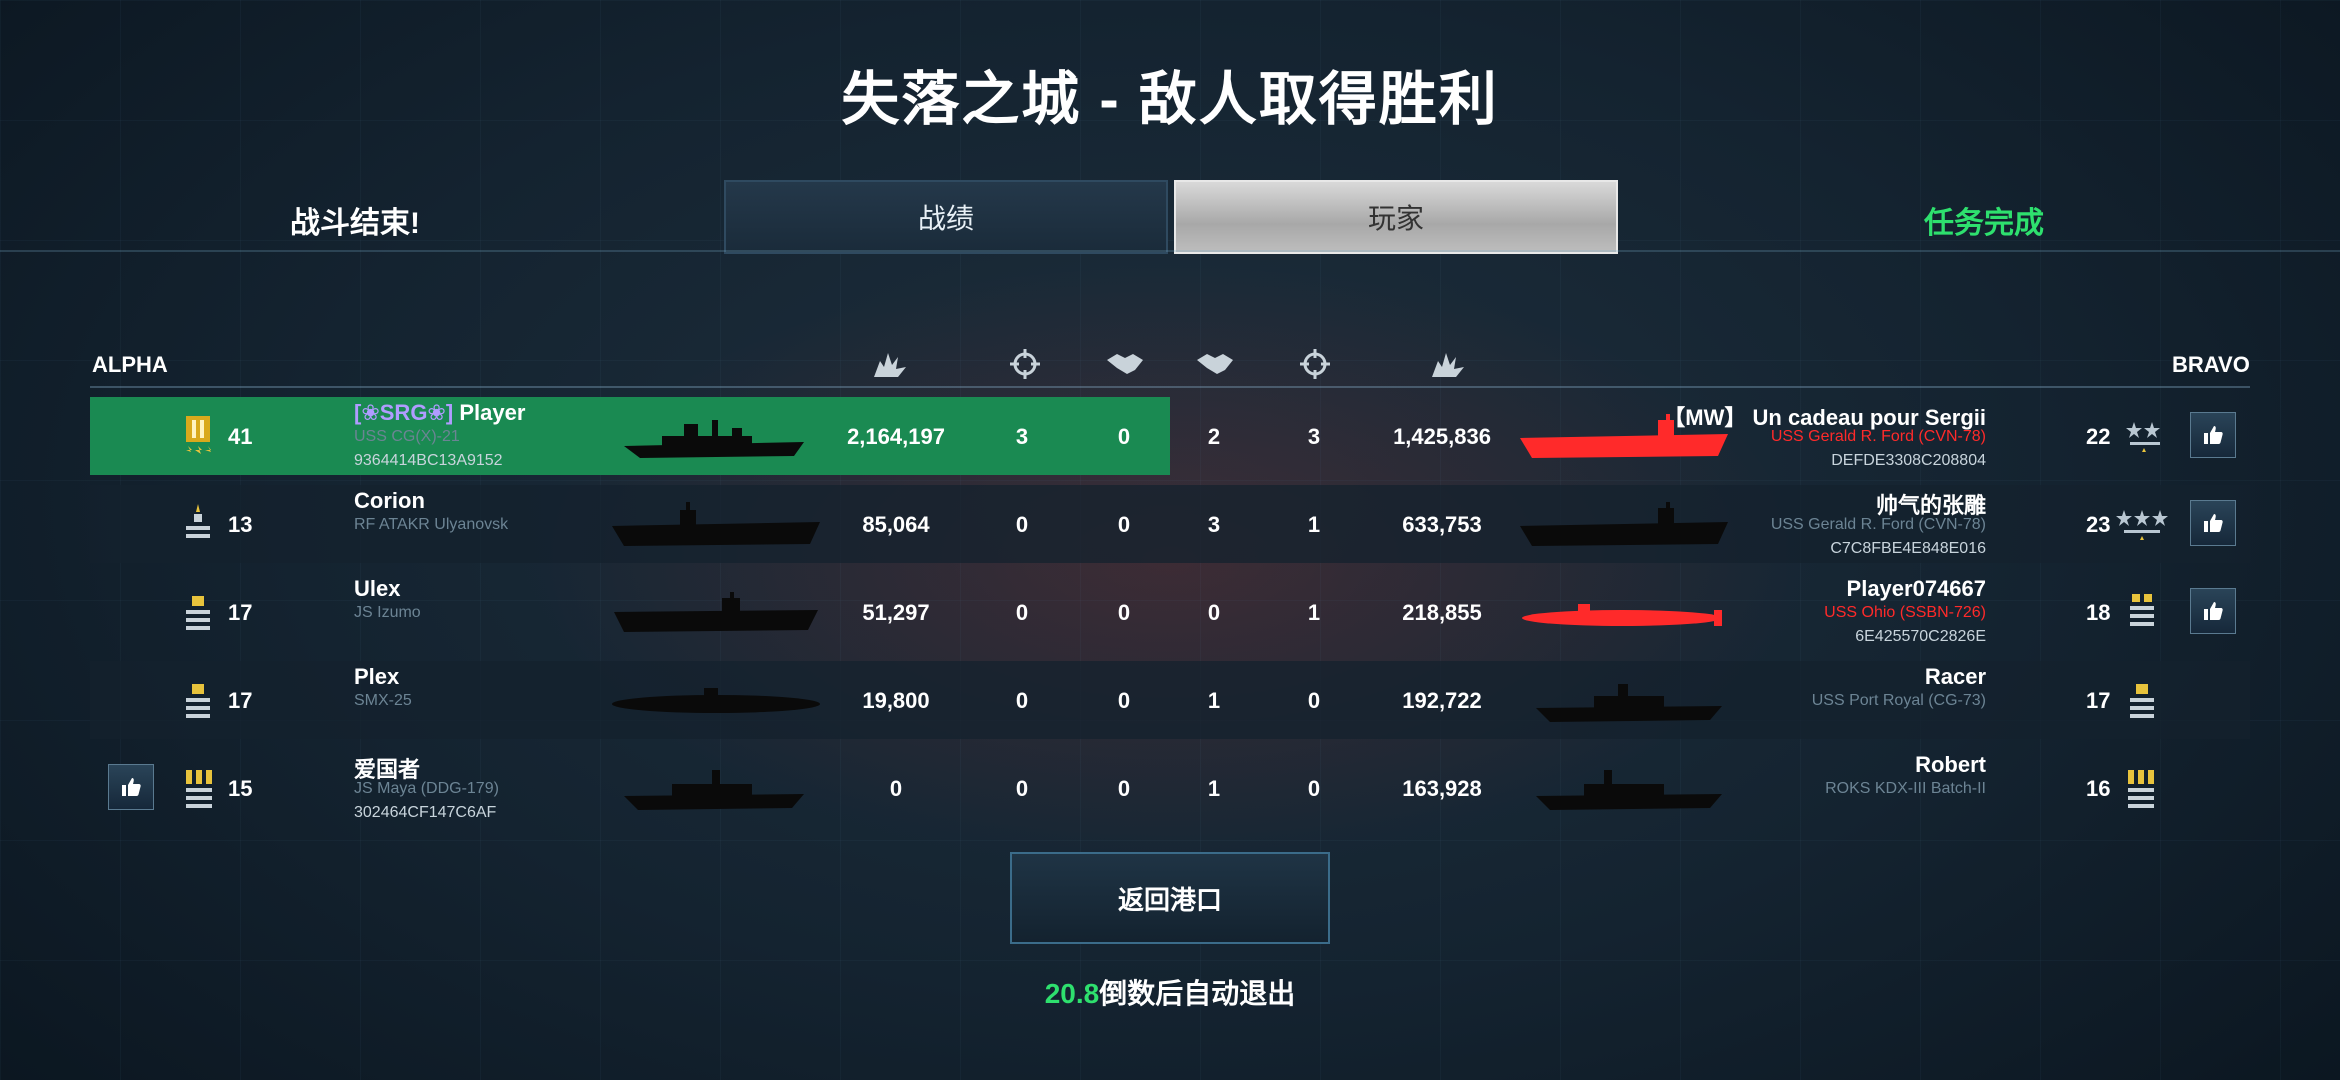 The width and height of the screenshot is (2340, 1080). I want to click on ship-silhouette-cruiser, so click(714, 441).